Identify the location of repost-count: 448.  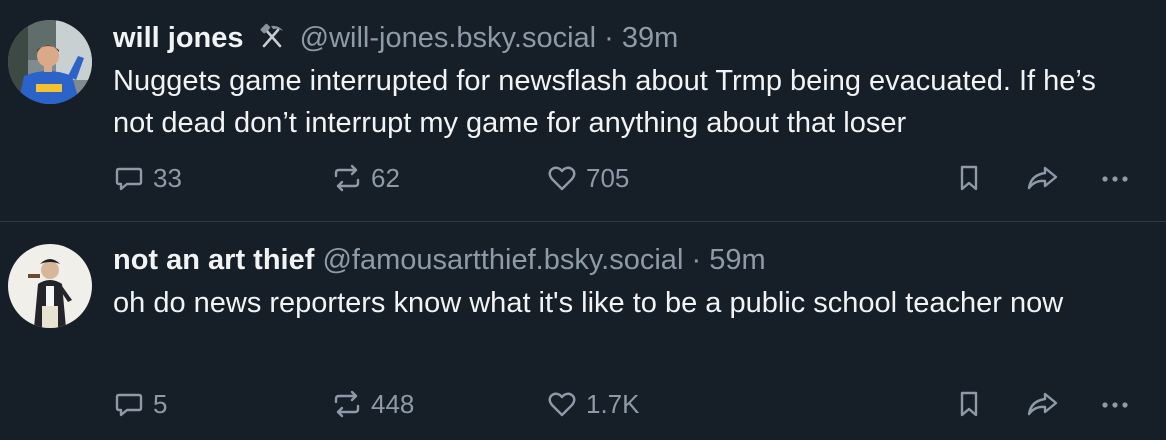
(393, 403).